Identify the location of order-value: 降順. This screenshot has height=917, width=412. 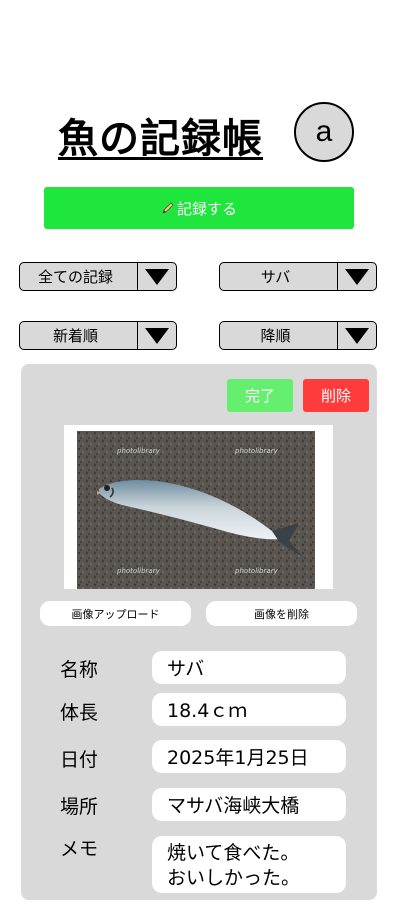
(275, 336).